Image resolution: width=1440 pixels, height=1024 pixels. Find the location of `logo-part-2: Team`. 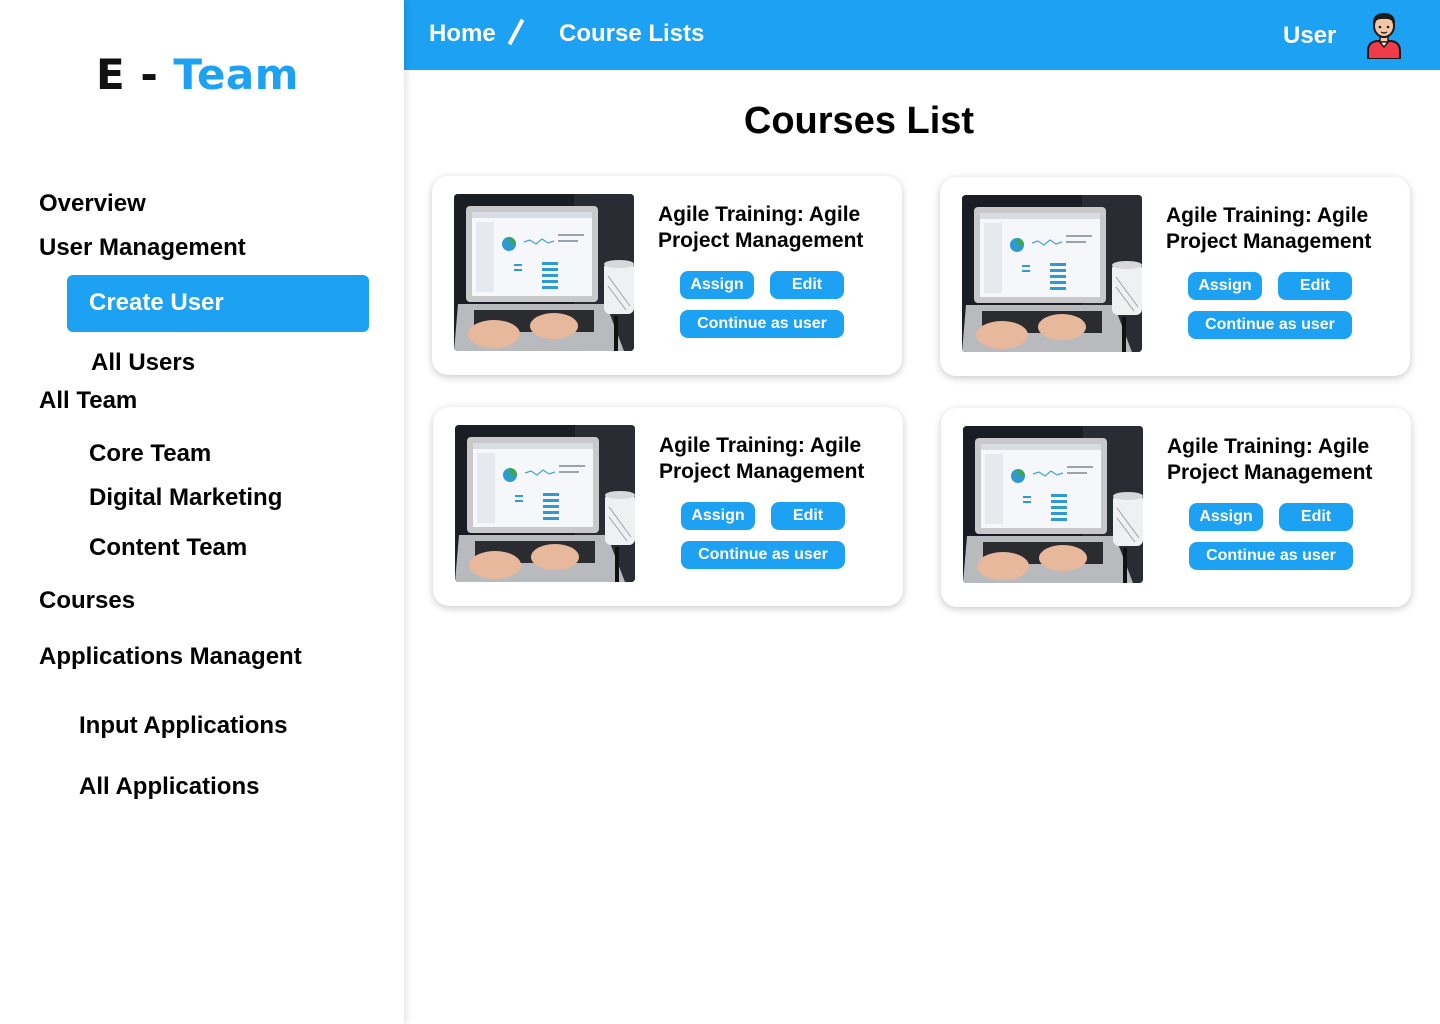

logo-part-2: Team is located at coordinates (236, 74).